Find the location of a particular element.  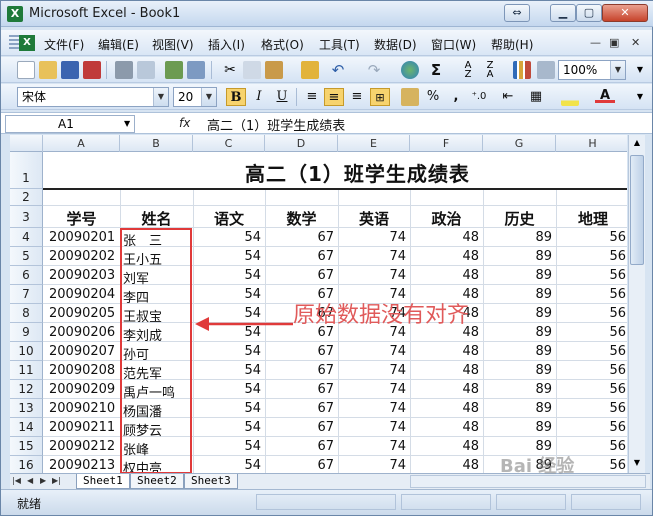

menu-help: 帮助(H) is located at coordinates (512, 44).